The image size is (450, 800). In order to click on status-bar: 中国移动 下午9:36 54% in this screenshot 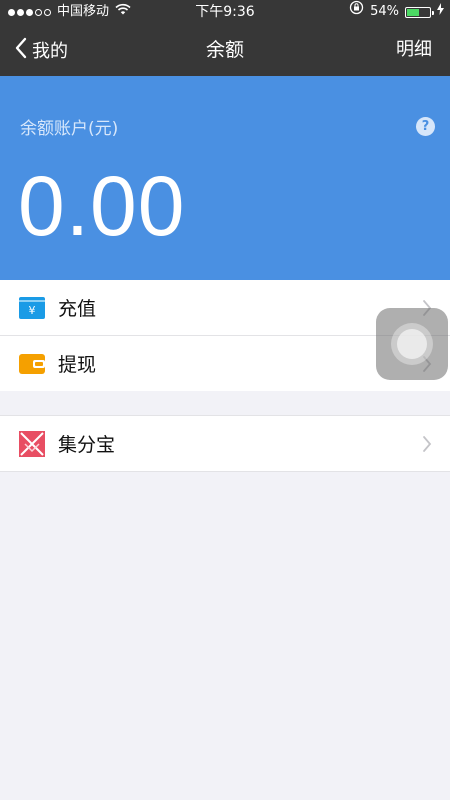, I will do `click(225, 12)`.